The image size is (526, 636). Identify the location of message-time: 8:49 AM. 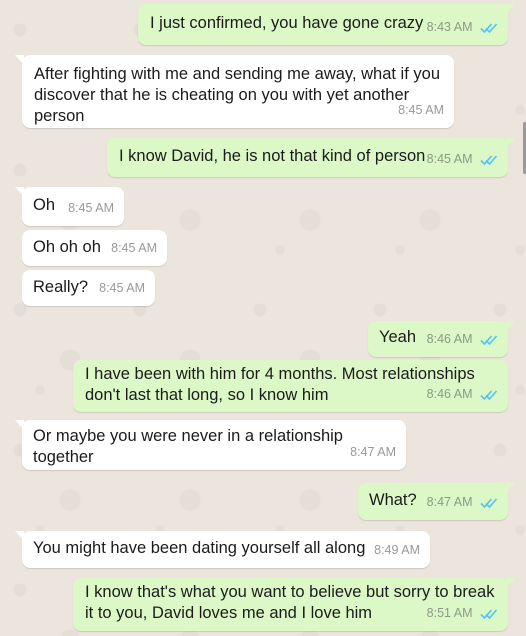
(397, 550).